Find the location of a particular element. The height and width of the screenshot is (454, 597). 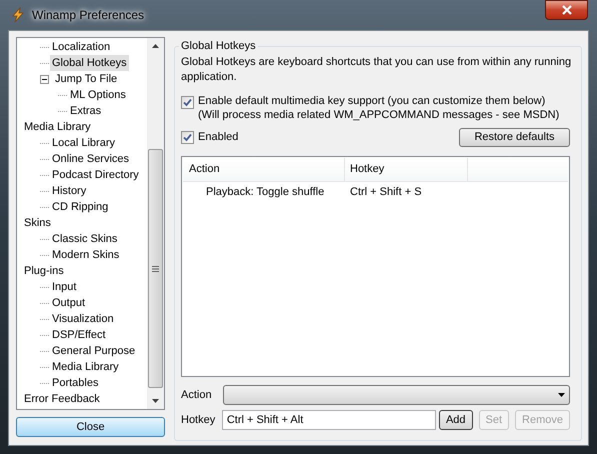

tree-item: History is located at coordinates (69, 191).